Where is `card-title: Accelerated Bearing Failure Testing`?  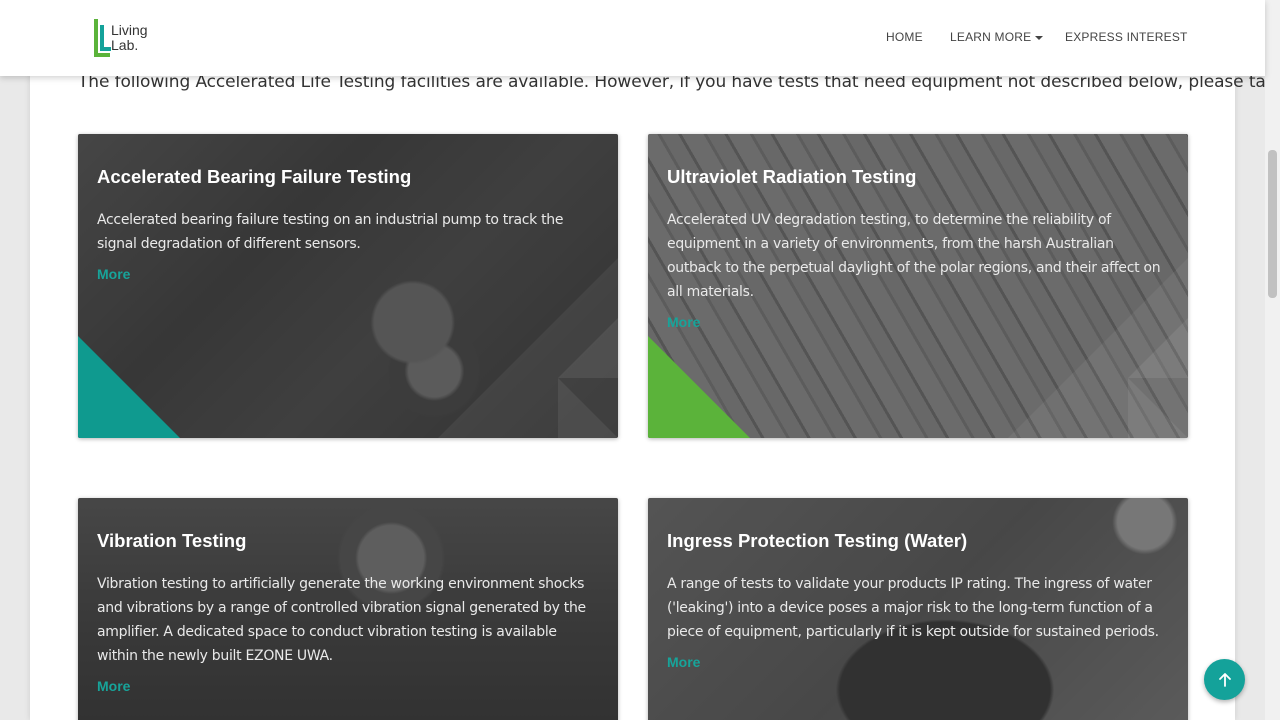
card-title: Accelerated Bearing Failure Testing is located at coordinates (254, 176).